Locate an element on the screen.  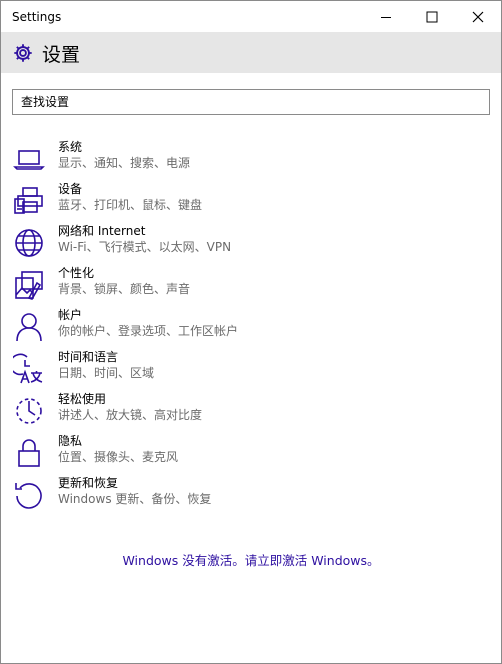
page-title: 设置 is located at coordinates (61, 54).